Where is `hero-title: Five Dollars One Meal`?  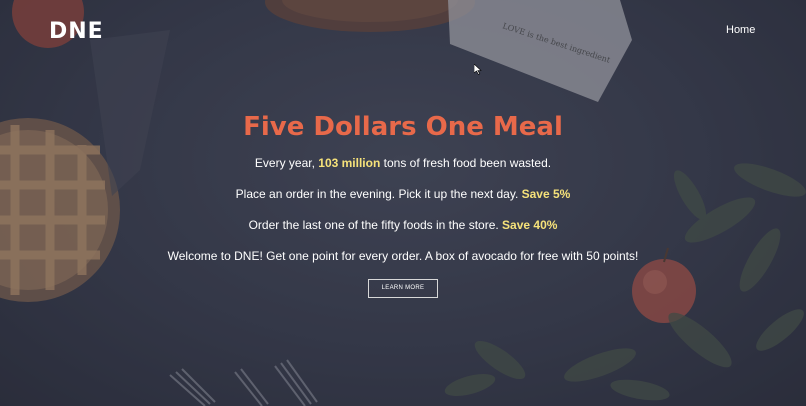 hero-title: Five Dollars One Meal is located at coordinates (403, 127).